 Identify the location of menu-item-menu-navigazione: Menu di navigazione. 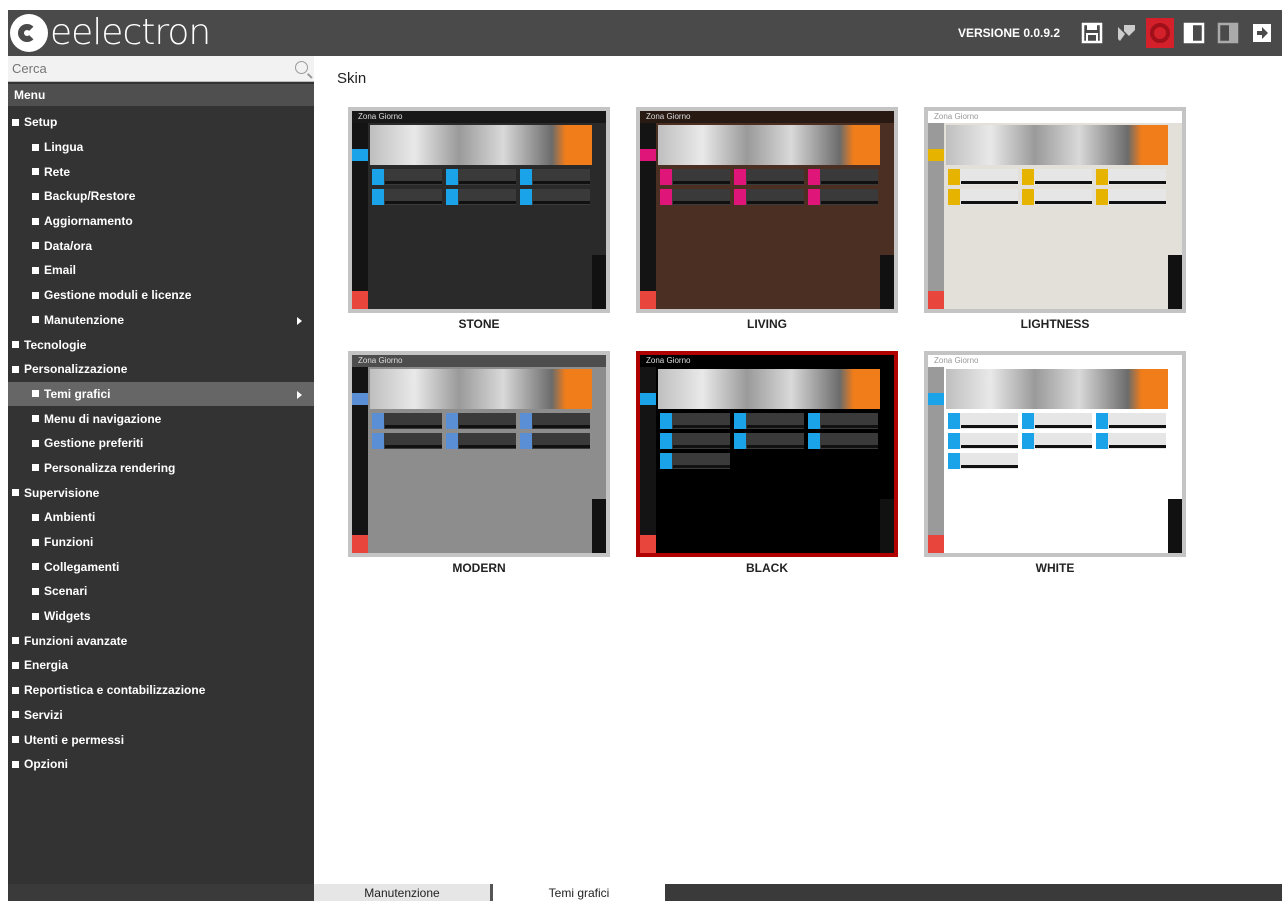
(161, 418).